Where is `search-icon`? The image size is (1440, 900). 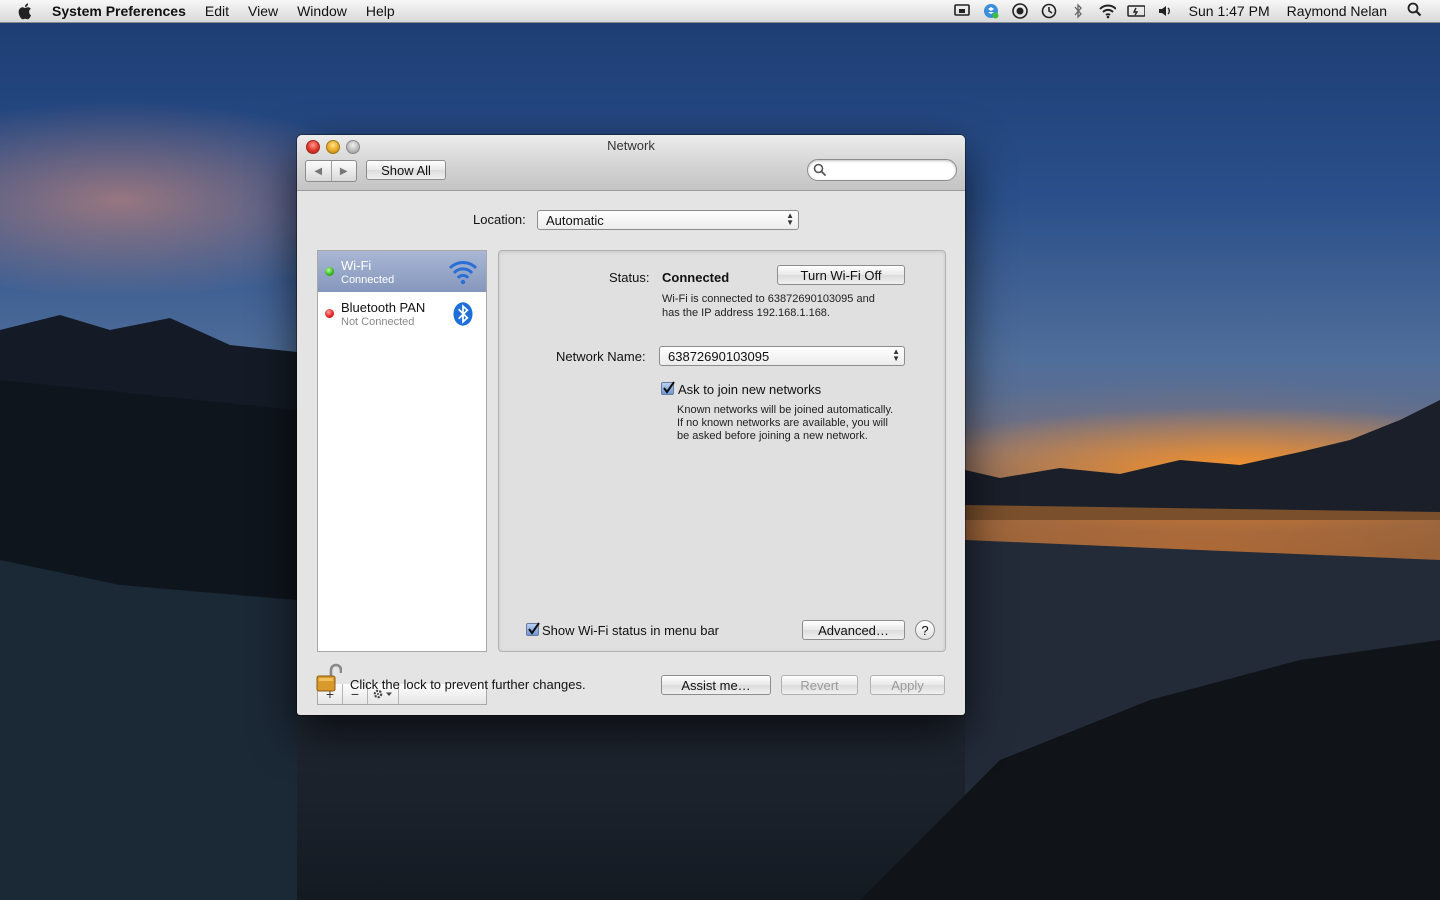
search-icon is located at coordinates (820, 170).